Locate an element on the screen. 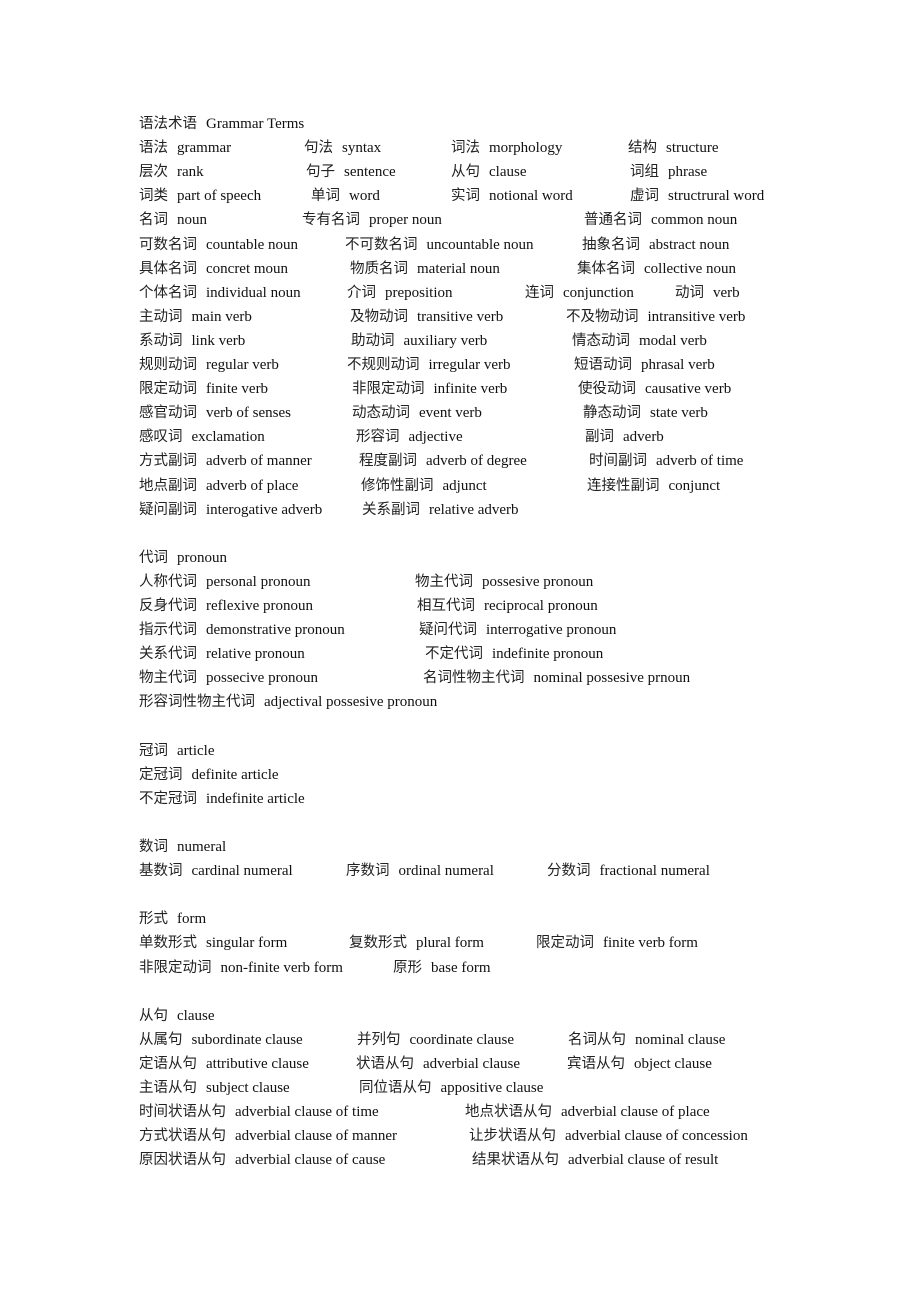  term-english: material noun is located at coordinates (458, 268).